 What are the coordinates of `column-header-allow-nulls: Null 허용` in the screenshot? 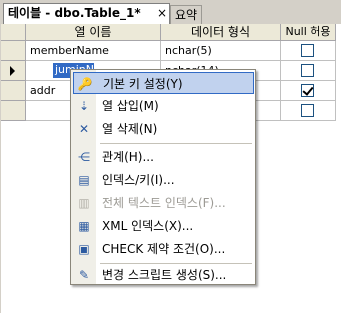 It's located at (308, 32).